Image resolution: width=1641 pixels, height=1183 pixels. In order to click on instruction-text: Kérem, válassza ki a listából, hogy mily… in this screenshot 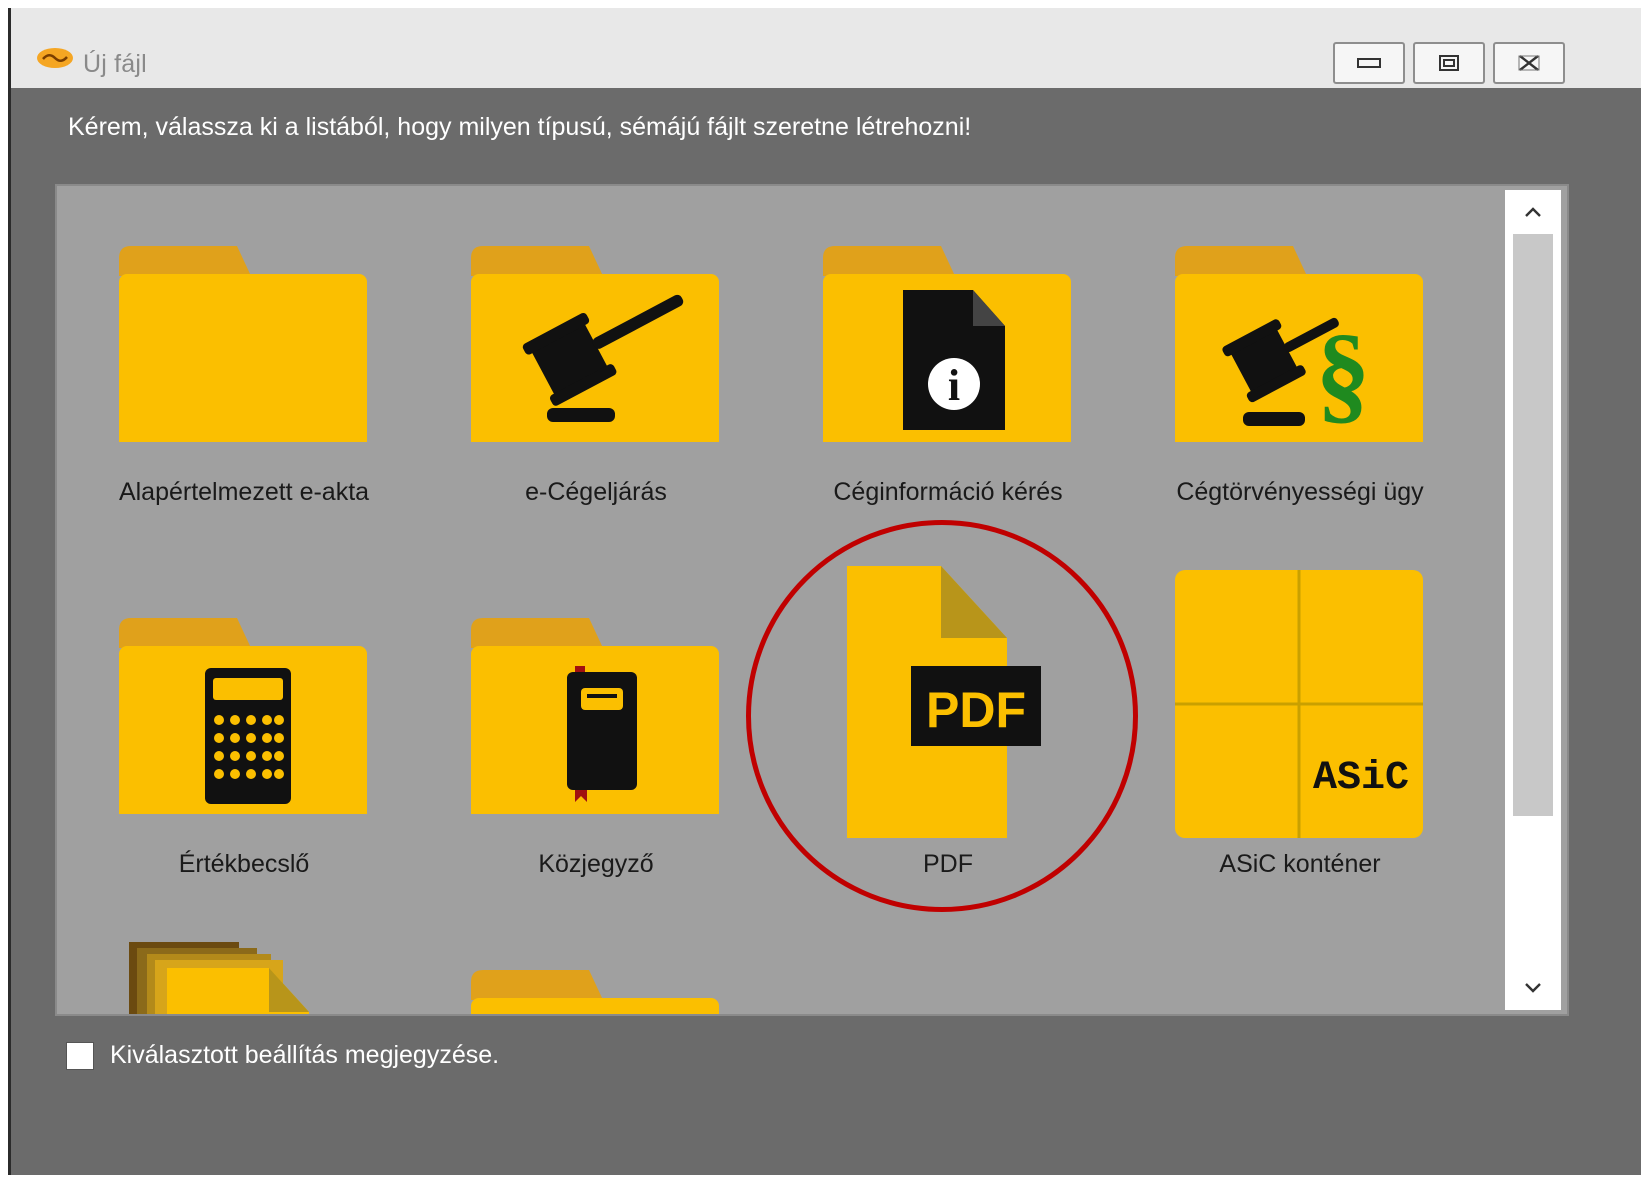, I will do `click(520, 127)`.